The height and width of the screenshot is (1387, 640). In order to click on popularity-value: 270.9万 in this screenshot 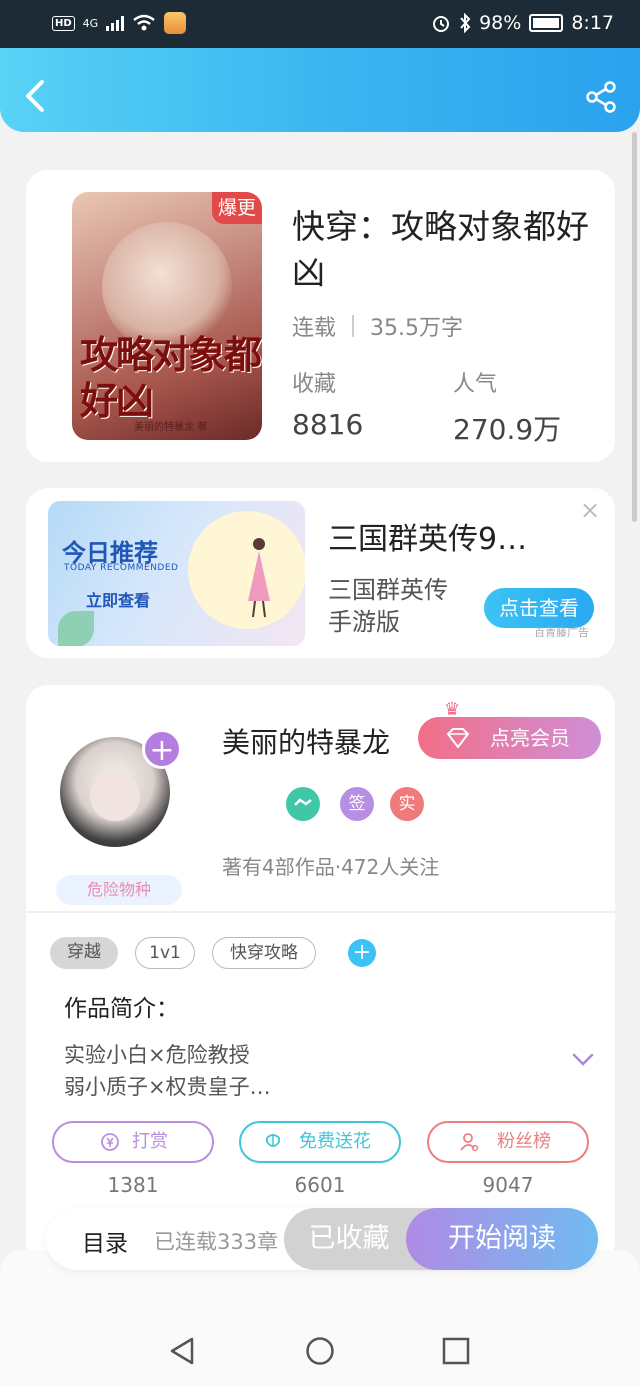, I will do `click(507, 429)`.